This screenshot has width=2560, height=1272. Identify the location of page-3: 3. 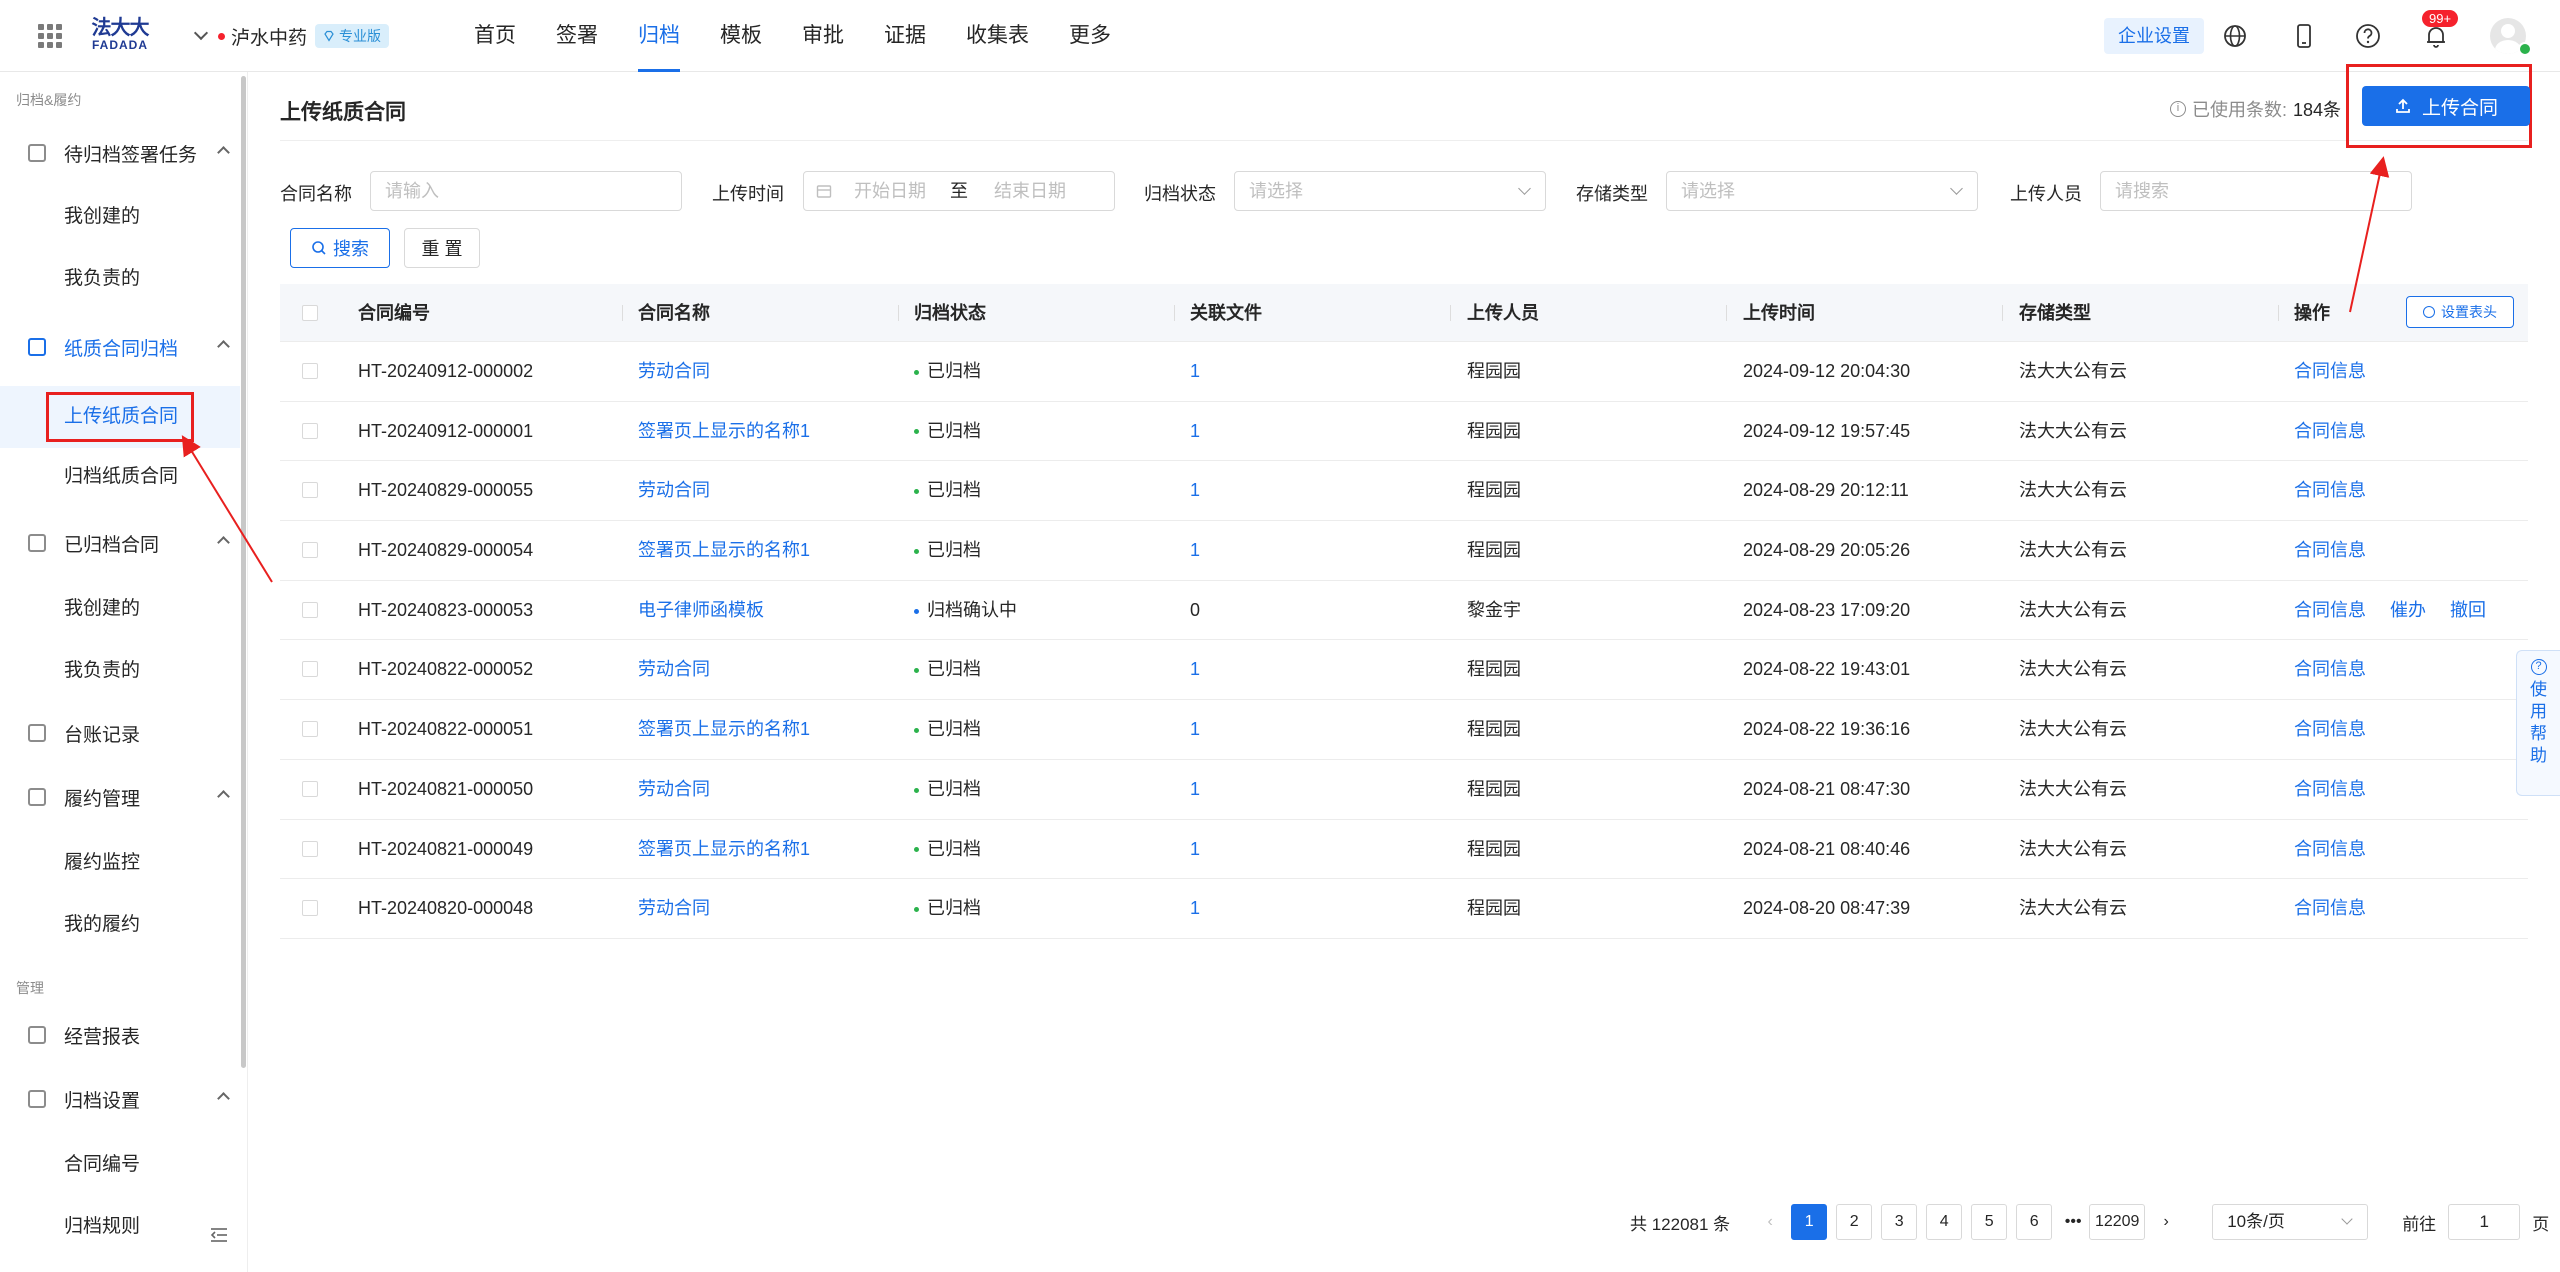
(1899, 1222).